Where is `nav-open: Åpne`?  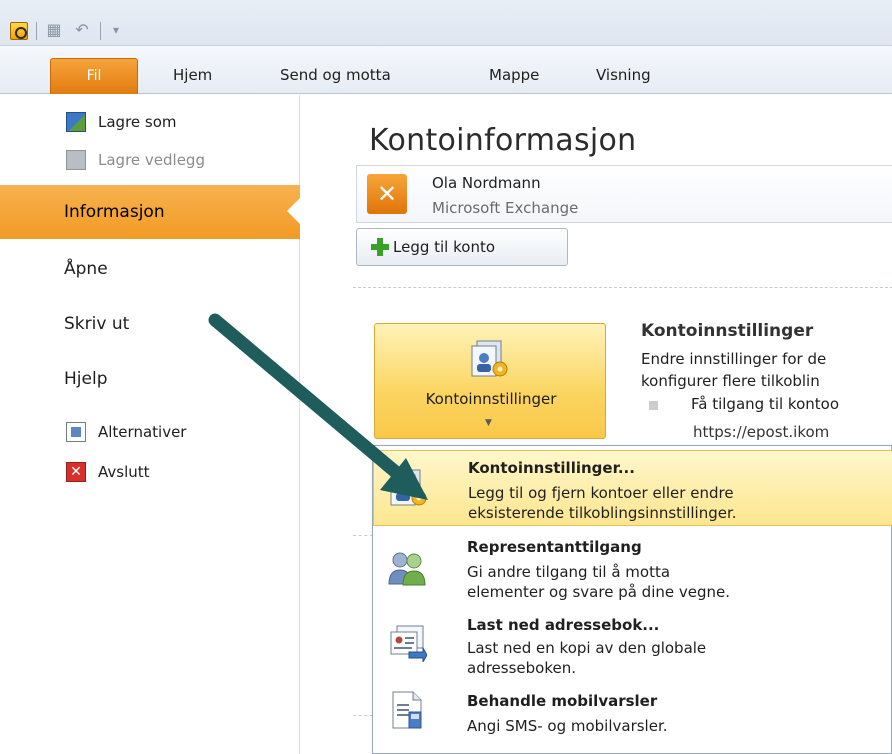 nav-open: Åpne is located at coordinates (150, 269).